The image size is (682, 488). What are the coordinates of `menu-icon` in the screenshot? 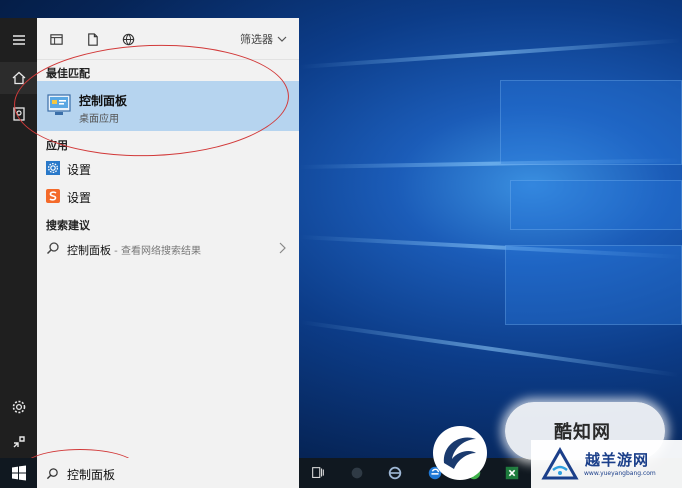 It's located at (18, 40).